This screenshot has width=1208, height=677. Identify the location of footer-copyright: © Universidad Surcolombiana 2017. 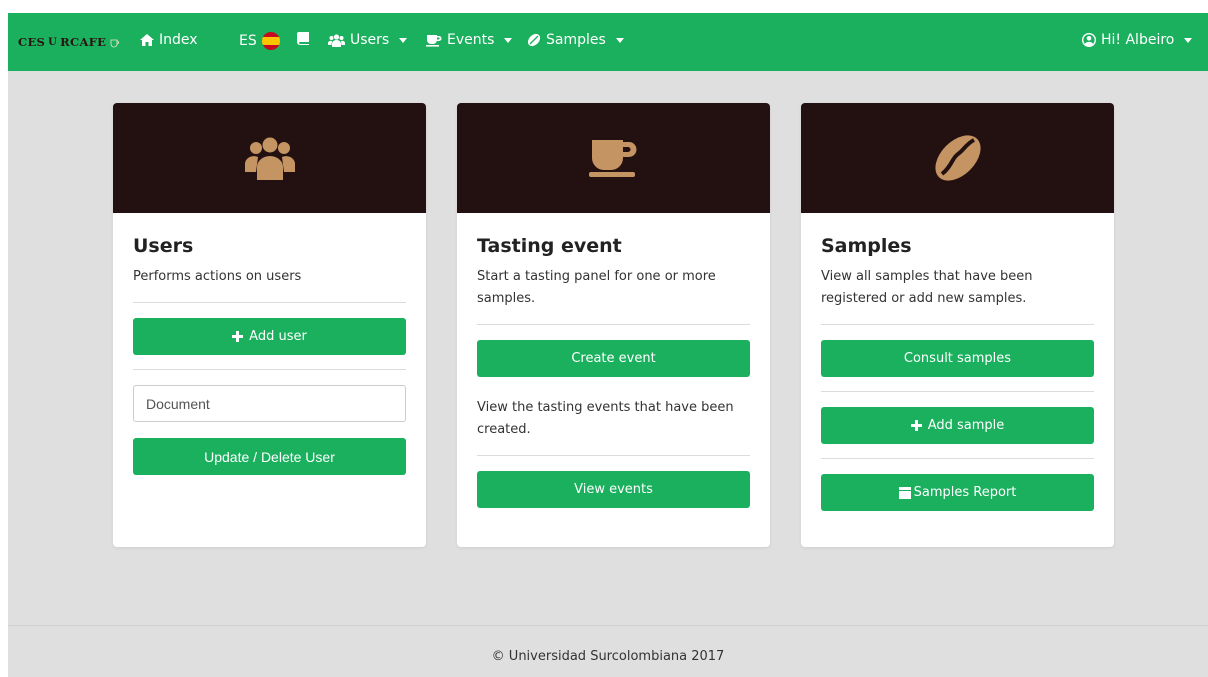
(608, 656).